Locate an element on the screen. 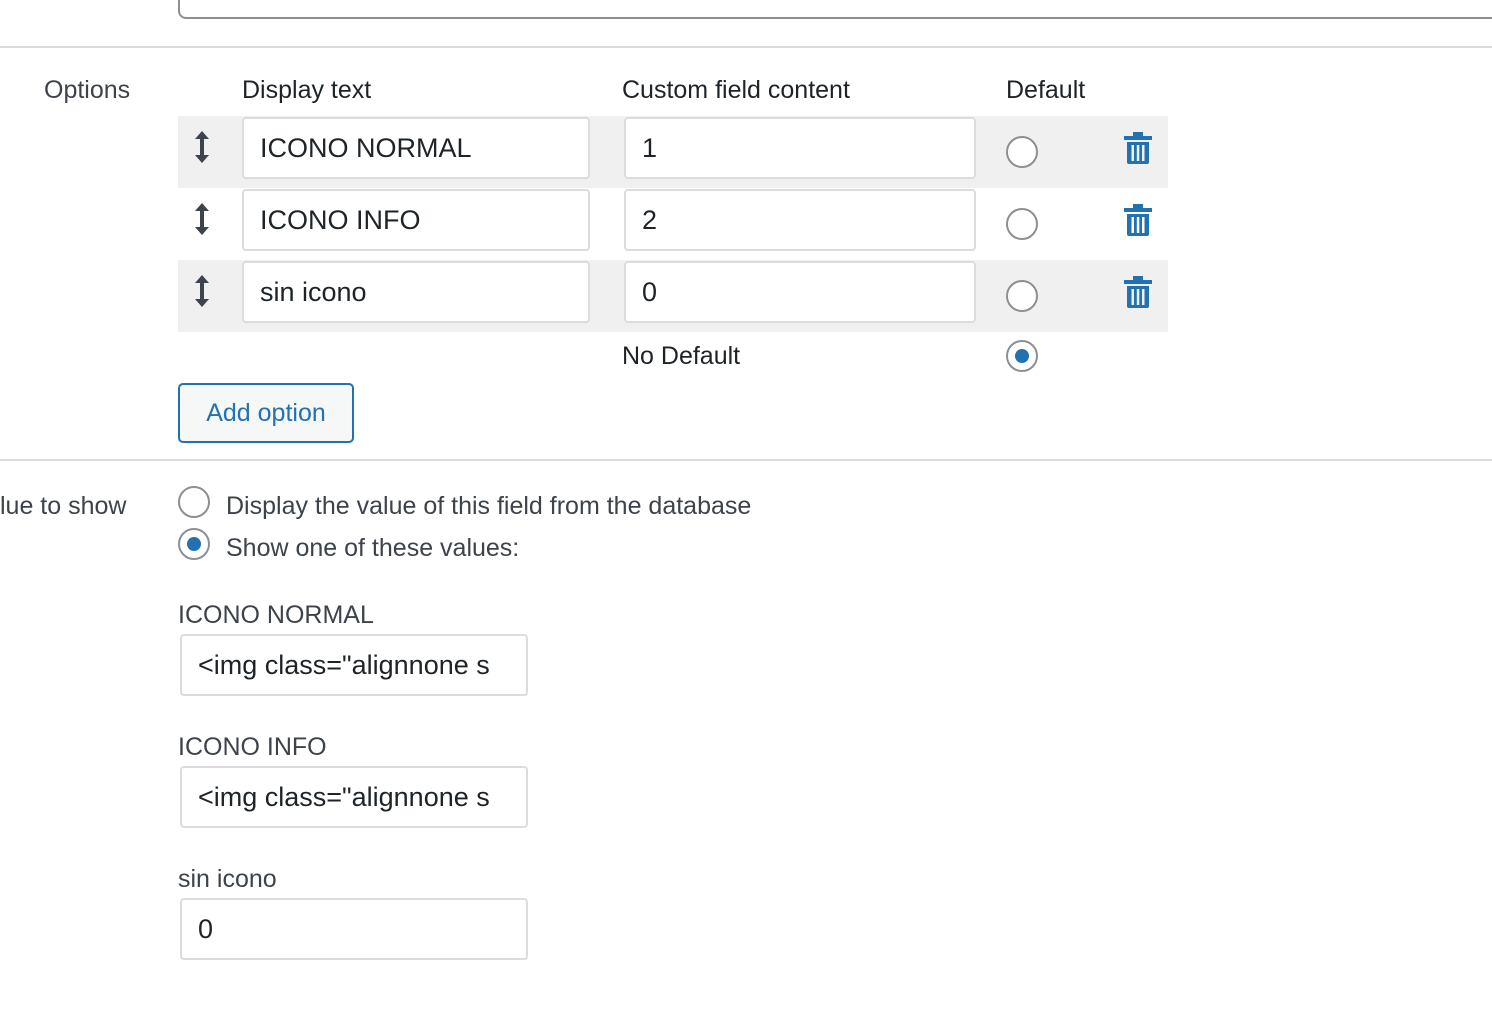 The image size is (1492, 1022). option-row: ICONO NORMAL 1 is located at coordinates (673, 152).